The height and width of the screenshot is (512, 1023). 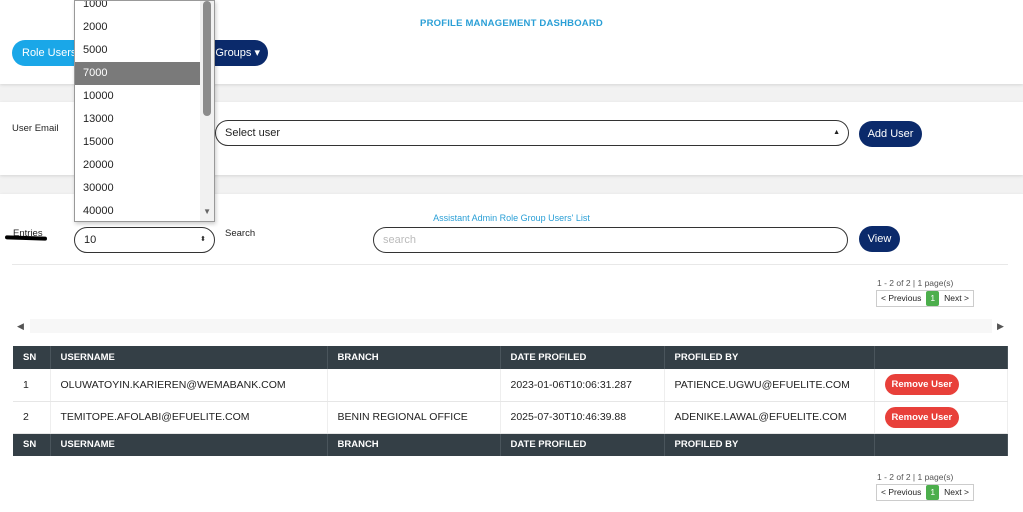 I want to click on scroll-down-icon: ▼, so click(x=207, y=211).